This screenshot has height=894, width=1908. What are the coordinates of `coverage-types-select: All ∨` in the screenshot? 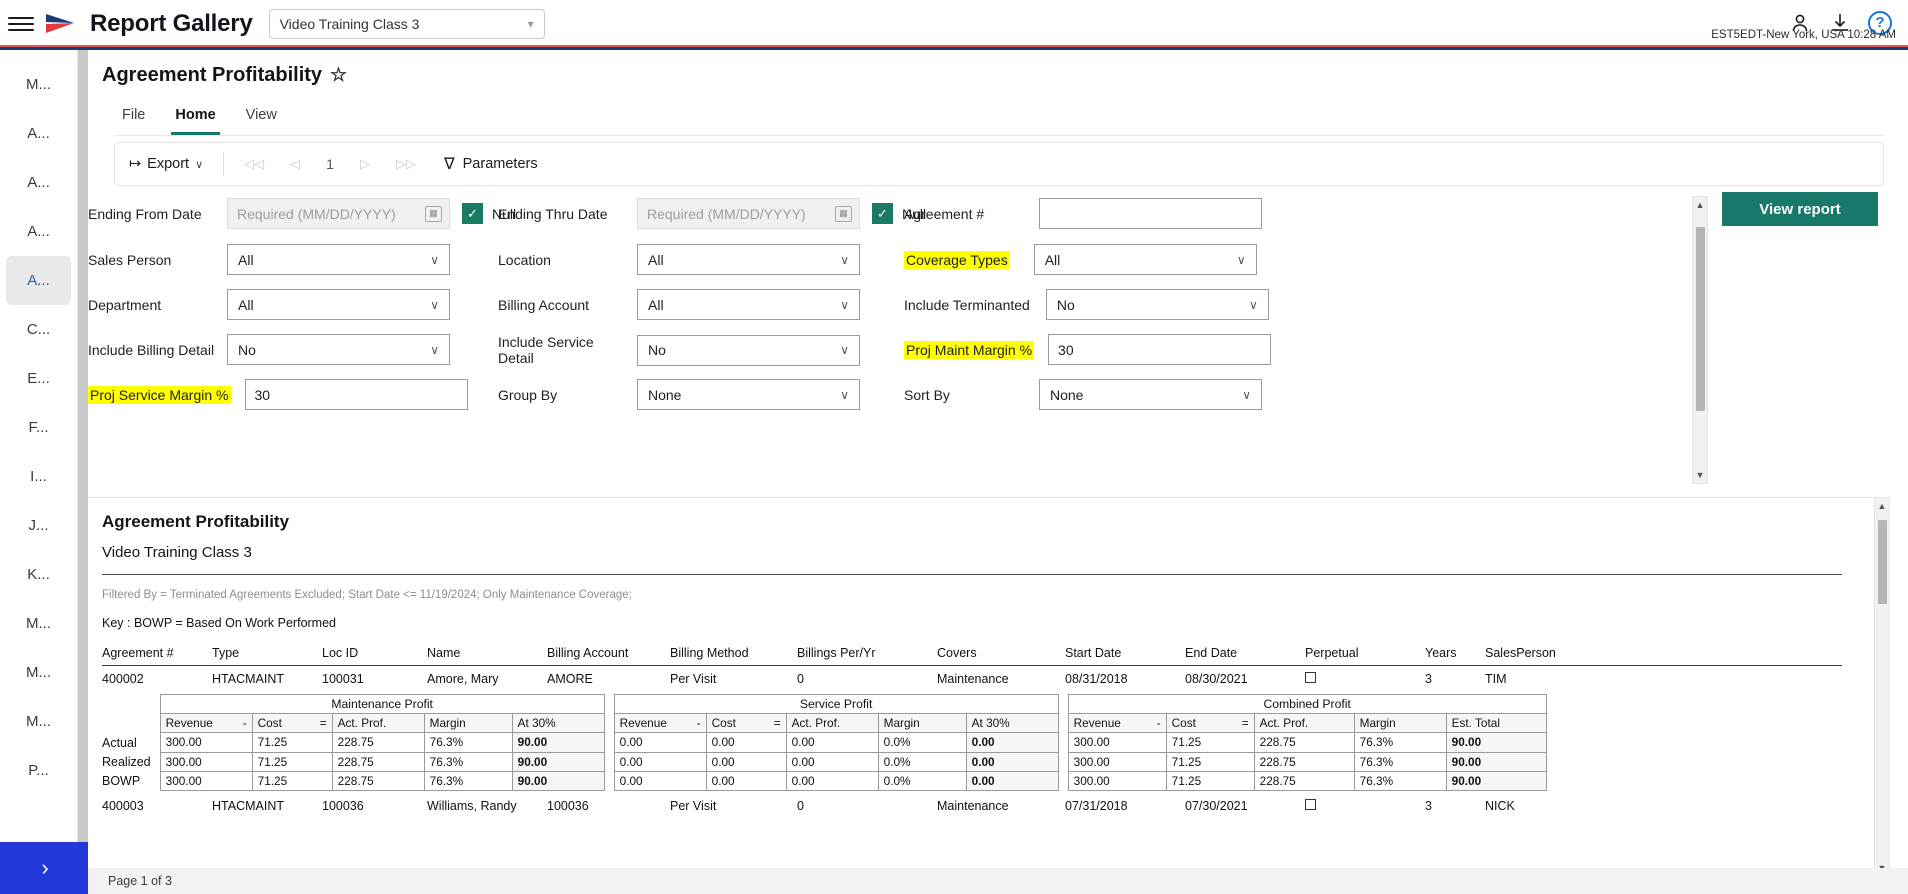 It's located at (1145, 259).